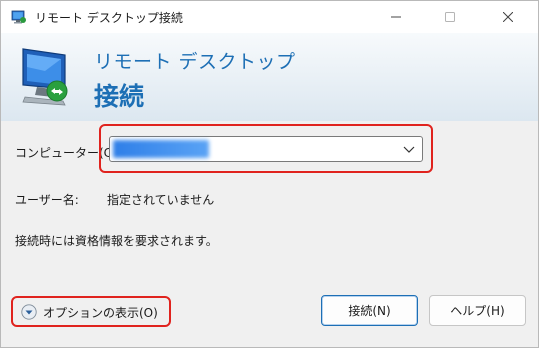 Image resolution: width=539 pixels, height=348 pixels. Describe the element at coordinates (19, 17) in the screenshot. I see `remote-desktop-icon` at that location.